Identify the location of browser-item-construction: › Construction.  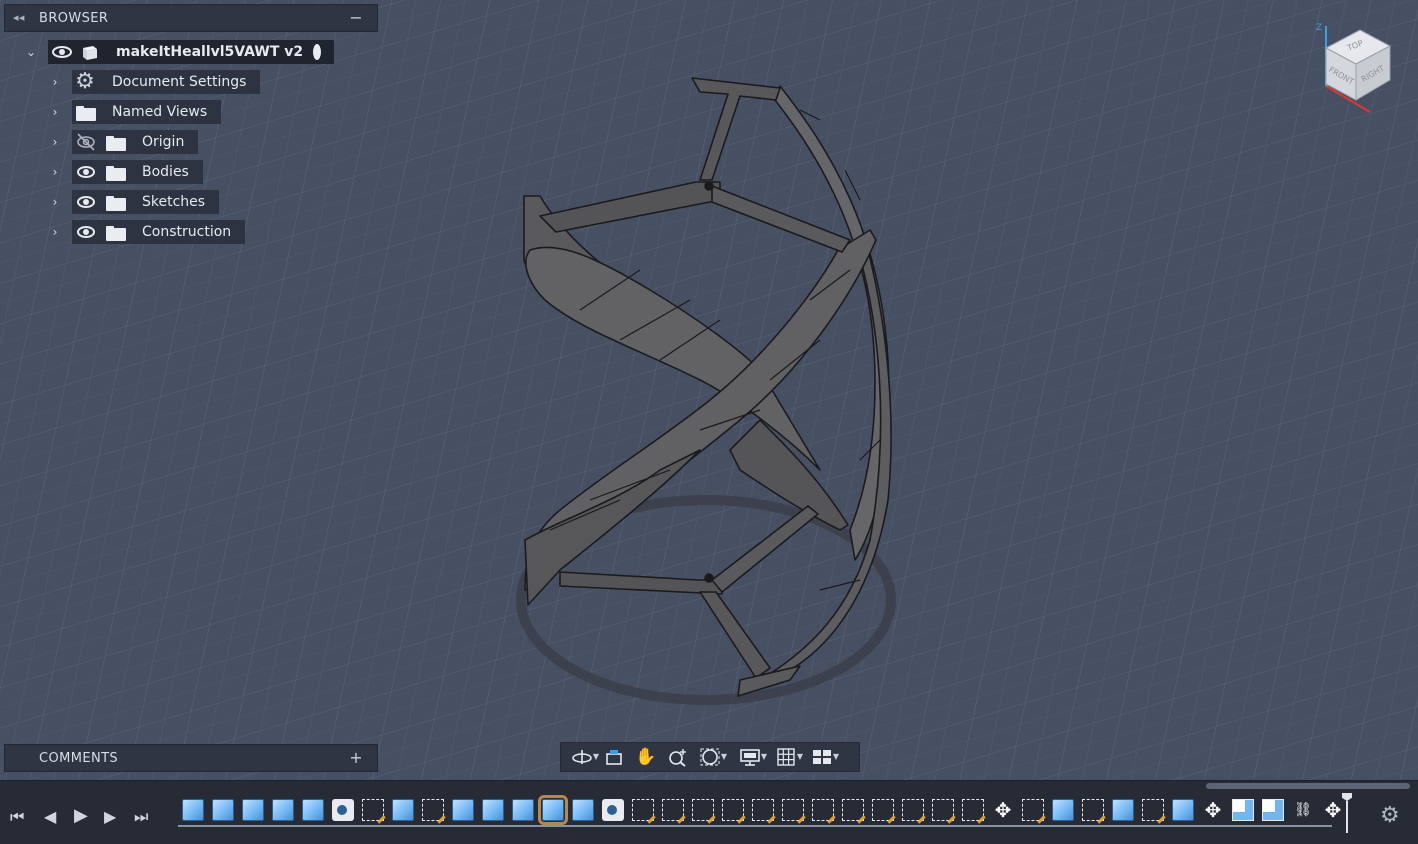
(190, 232).